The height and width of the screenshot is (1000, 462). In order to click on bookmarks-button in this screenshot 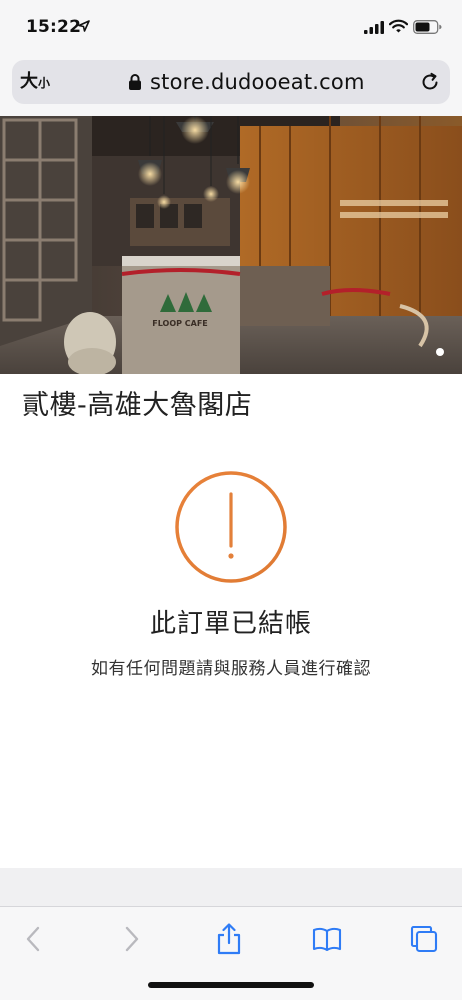, I will do `click(327, 939)`.